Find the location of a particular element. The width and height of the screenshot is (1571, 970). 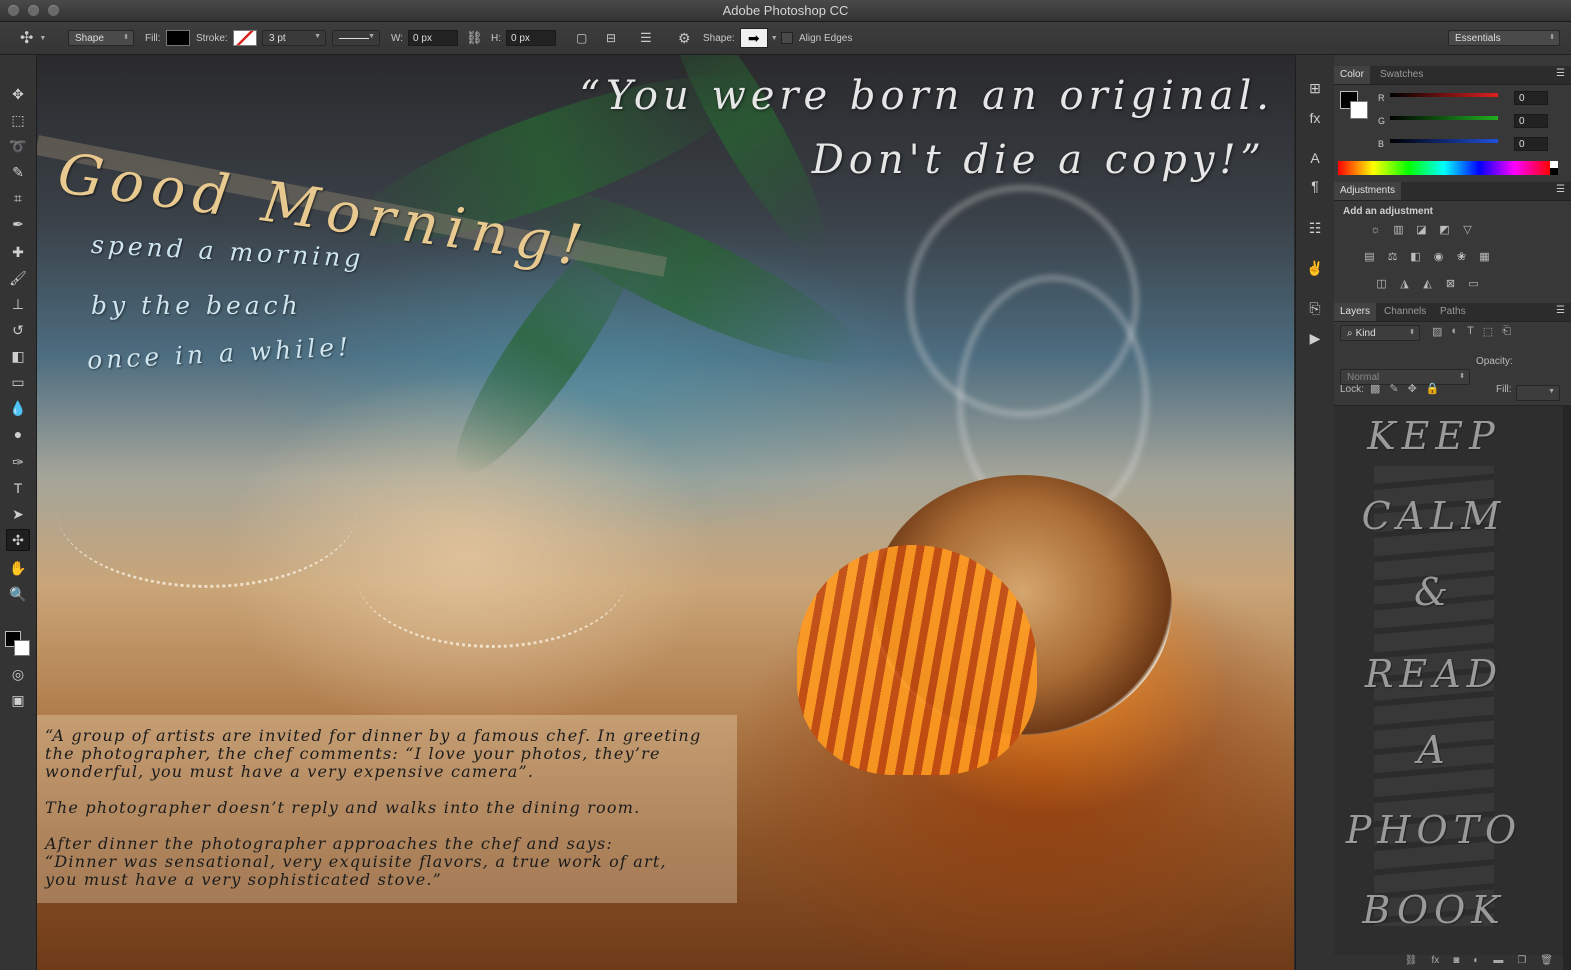

gradient-tool-icon: ▭ is located at coordinates (18, 382).